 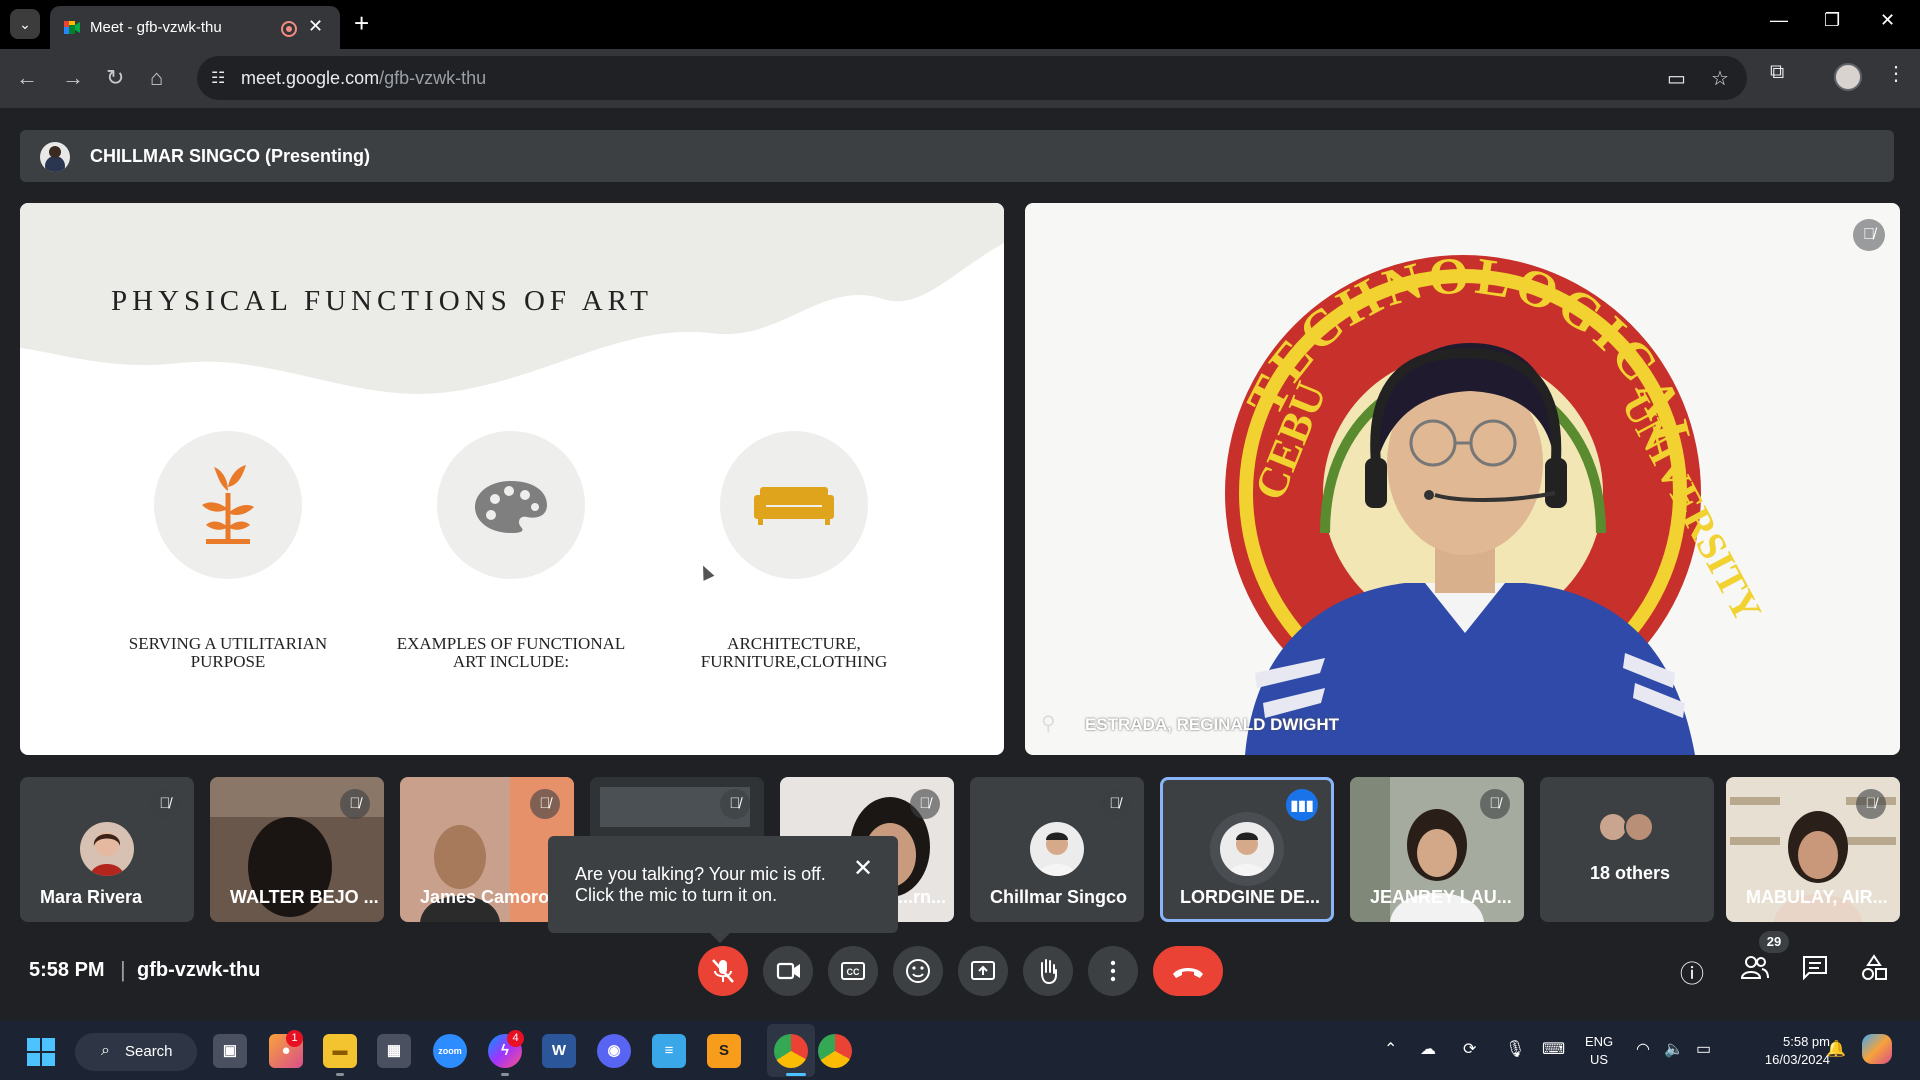 I want to click on camera-button, so click(x=788, y=971).